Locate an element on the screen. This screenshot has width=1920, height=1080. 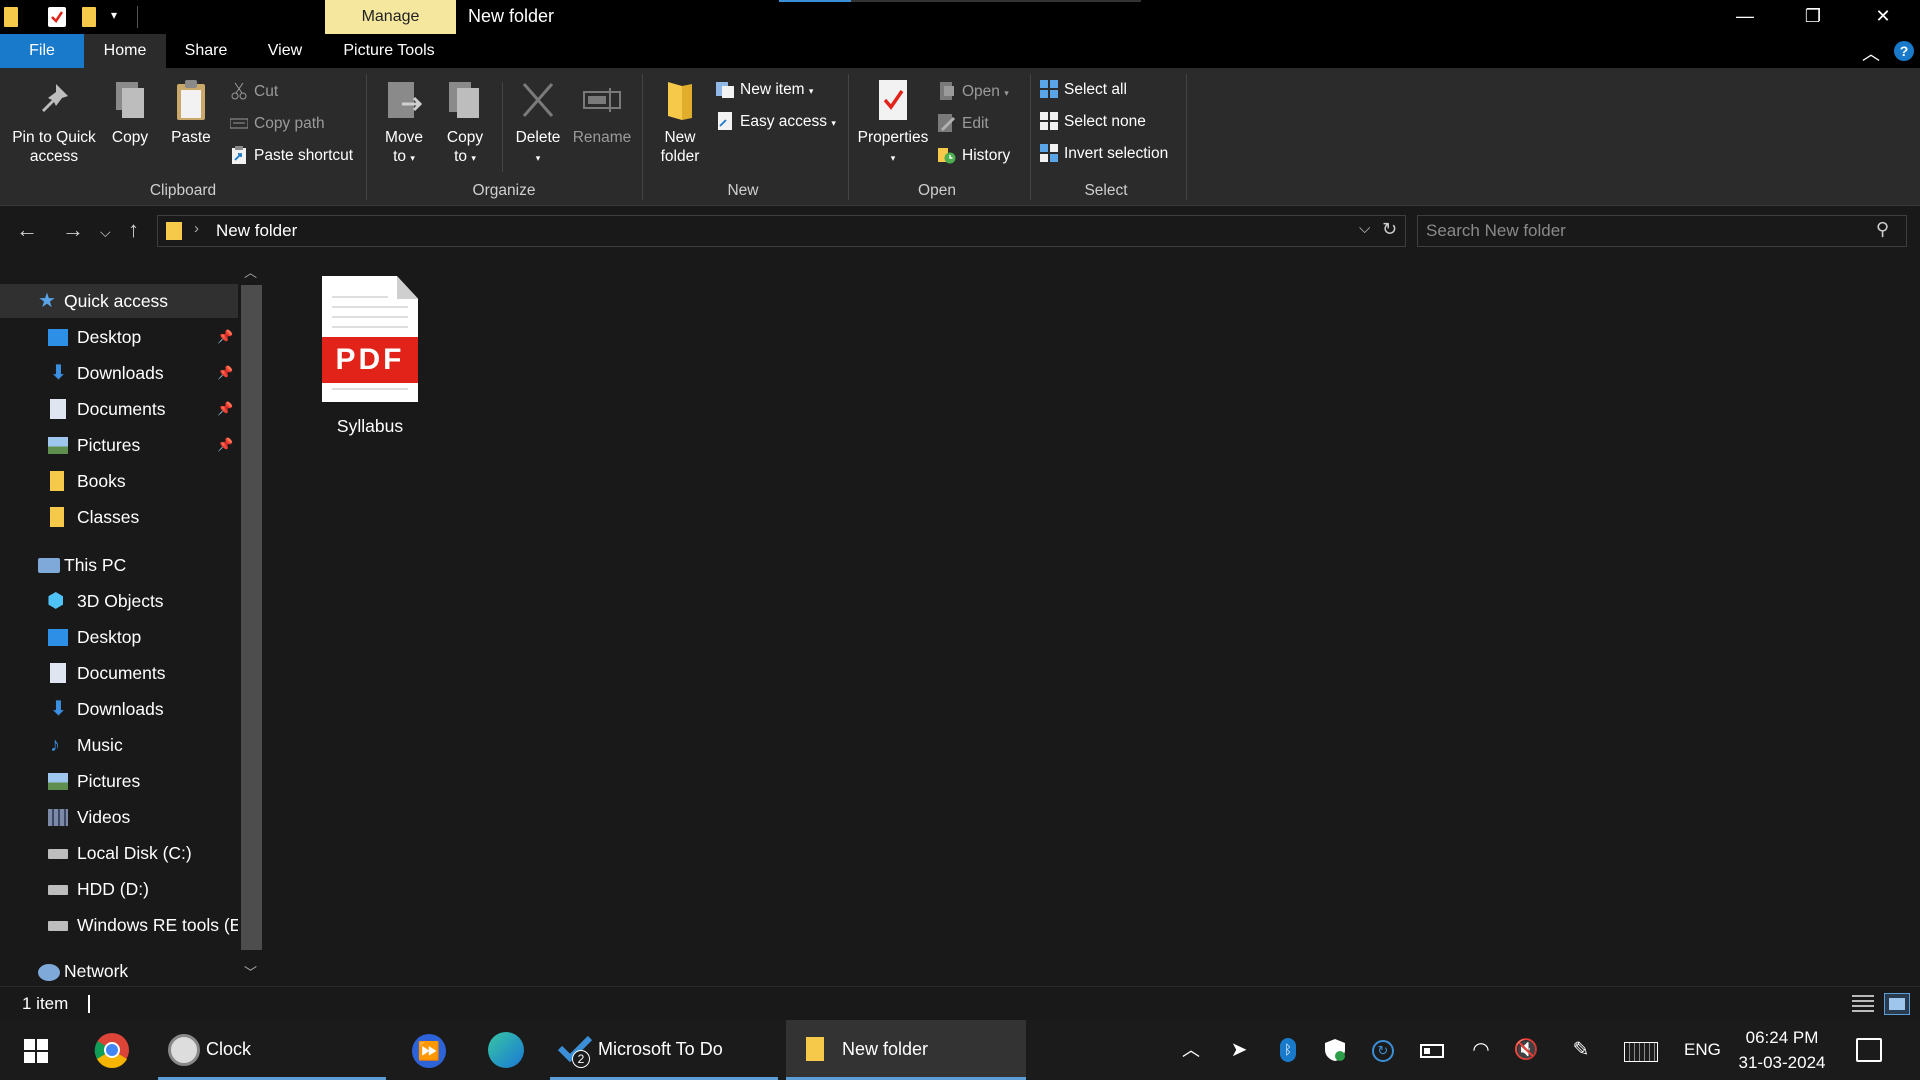
nav-quick-books: Books is located at coordinates (119, 481).